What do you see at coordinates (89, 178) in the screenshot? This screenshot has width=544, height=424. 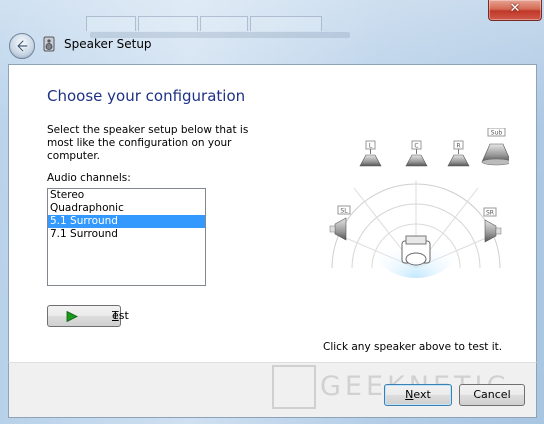 I see `audio-channels-label: Audio channels:` at bounding box center [89, 178].